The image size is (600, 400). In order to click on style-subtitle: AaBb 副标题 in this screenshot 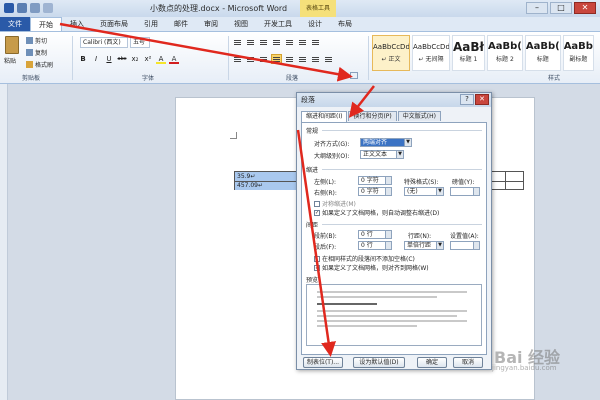, I will do `click(578, 53)`.